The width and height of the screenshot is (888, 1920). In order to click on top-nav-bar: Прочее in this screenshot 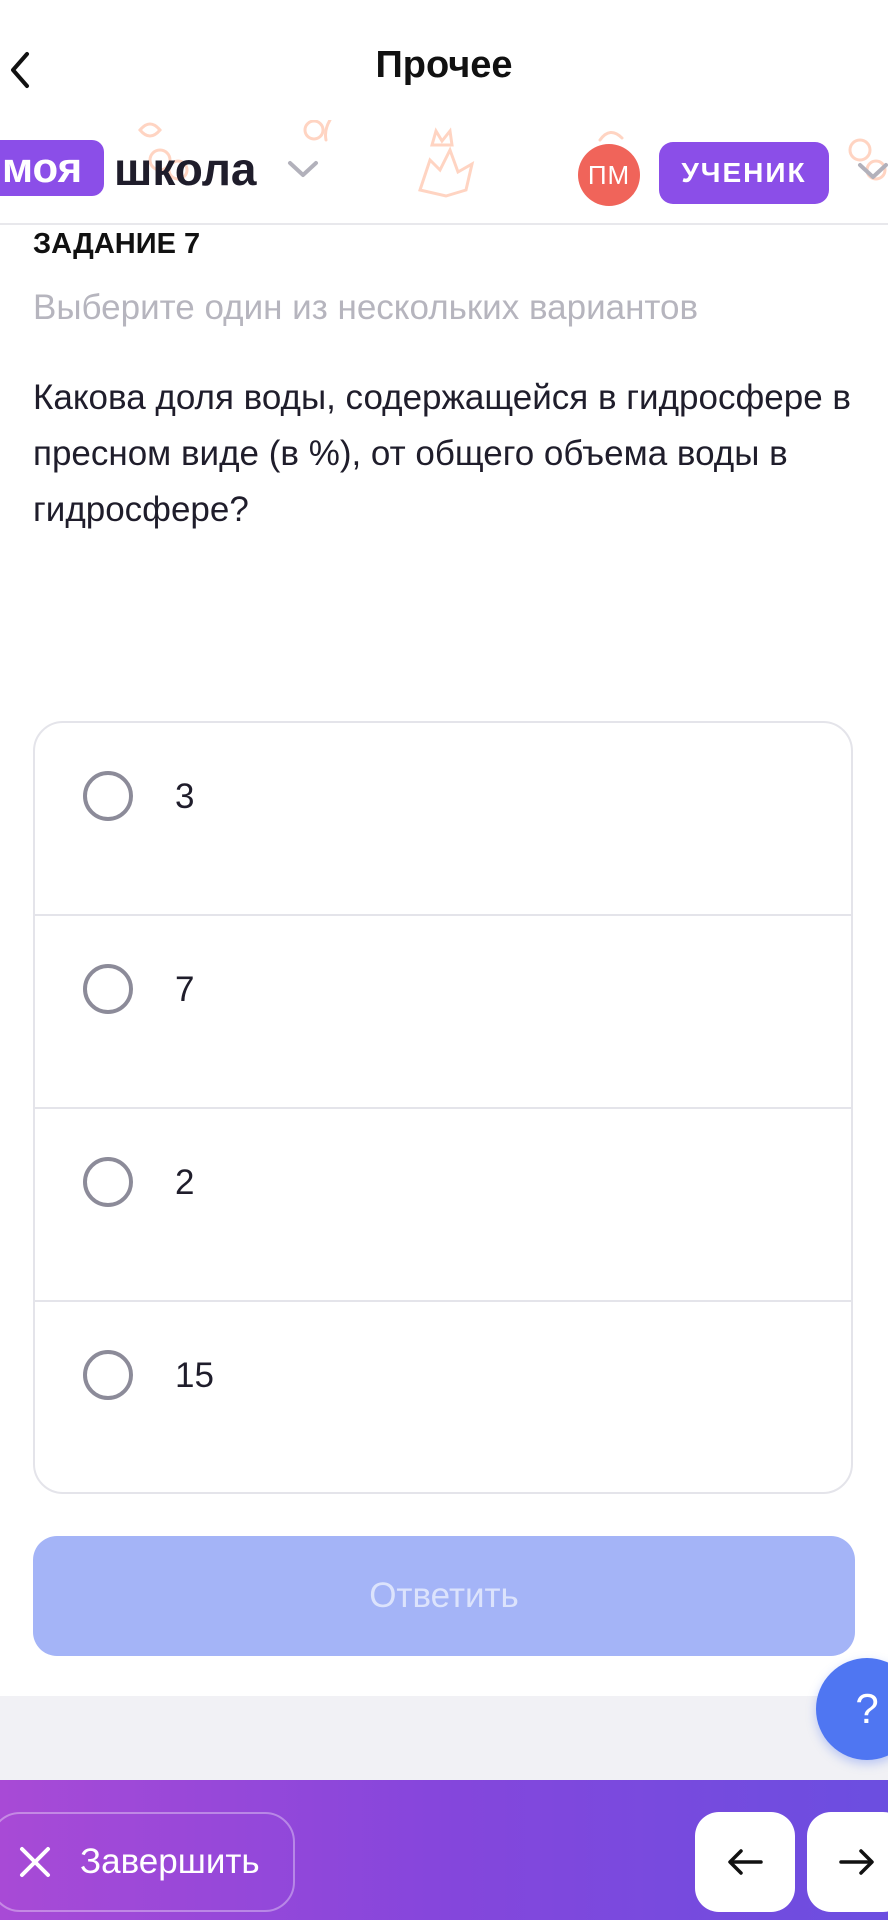, I will do `click(444, 60)`.